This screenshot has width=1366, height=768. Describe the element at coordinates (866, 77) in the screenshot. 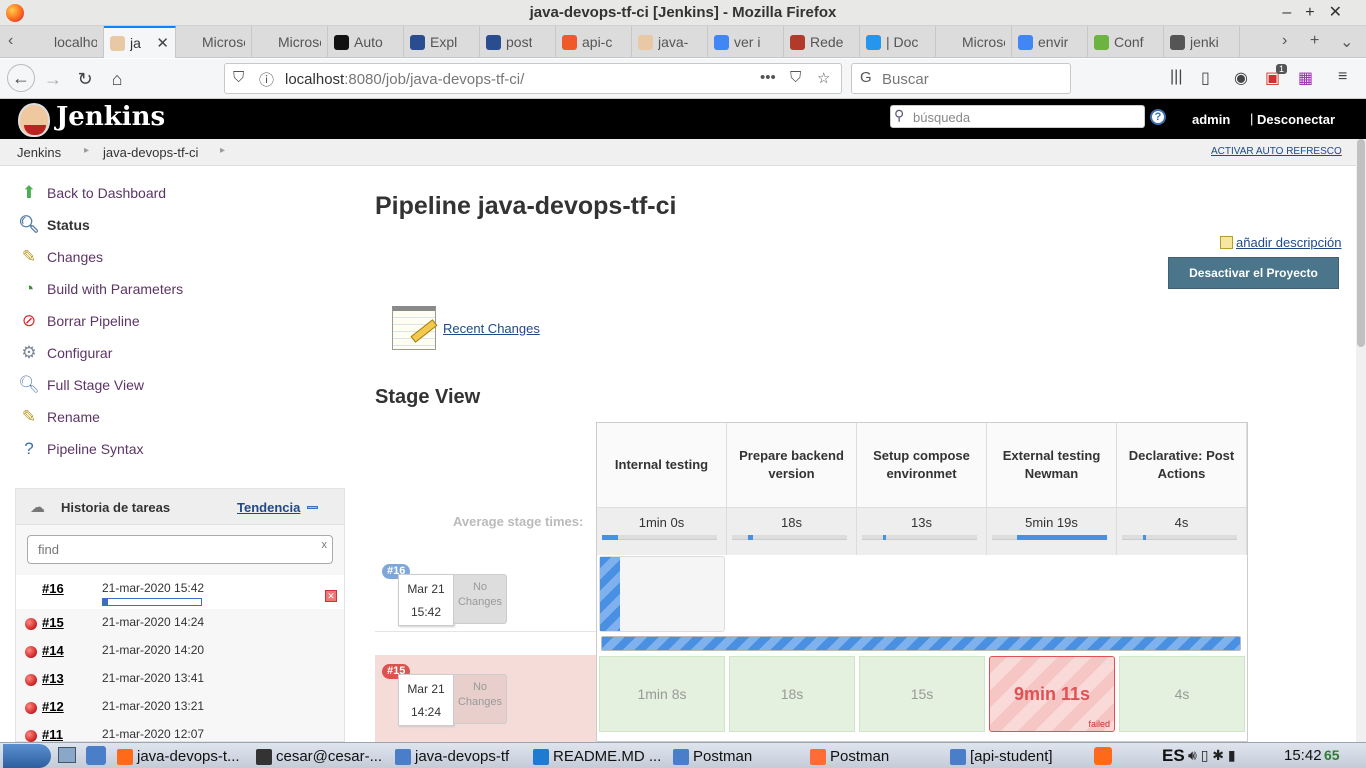

I see `search-engine-icon: G` at that location.